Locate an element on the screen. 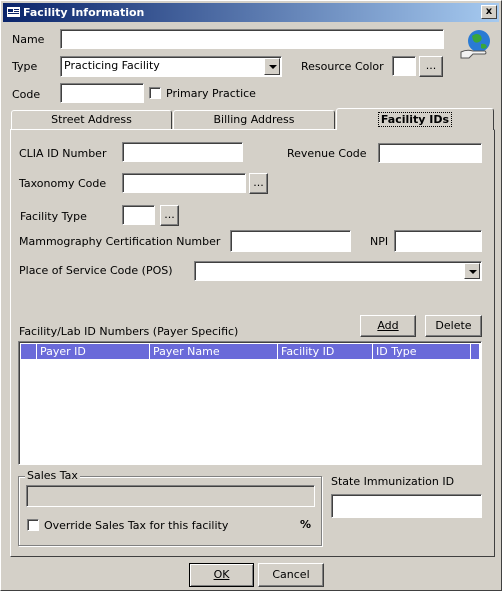 The width and height of the screenshot is (502, 591). sales-tax-label: Sales Tax is located at coordinates (52, 475).